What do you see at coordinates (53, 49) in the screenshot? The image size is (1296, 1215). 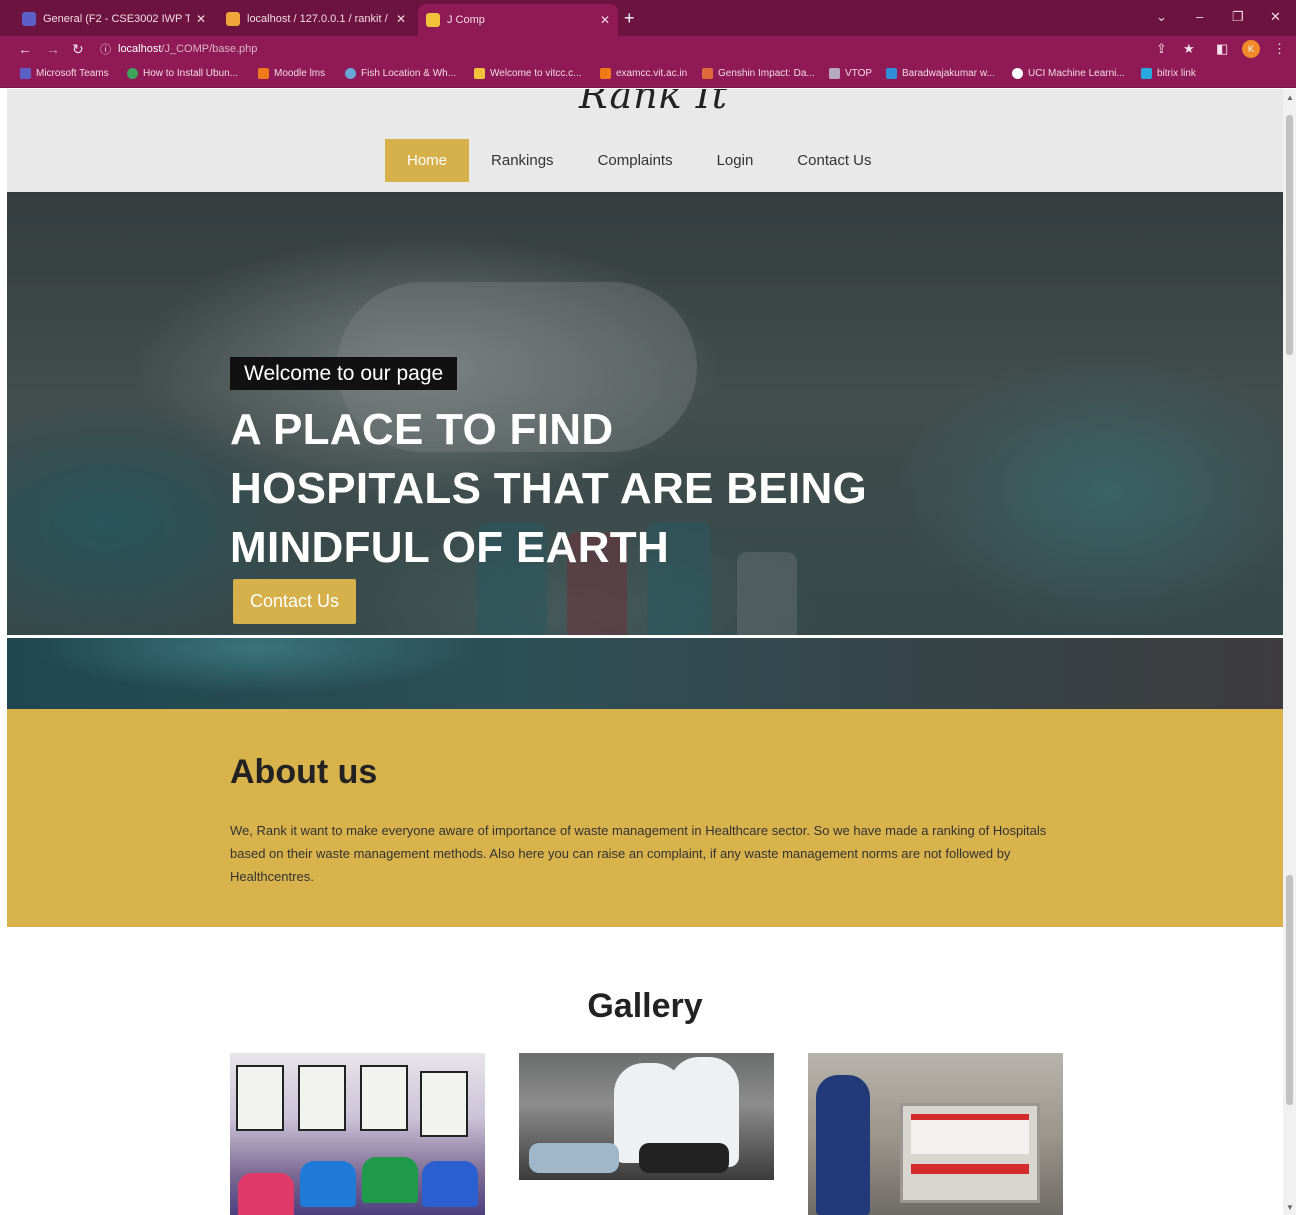 I see `forward-arrow-icon: →` at bounding box center [53, 49].